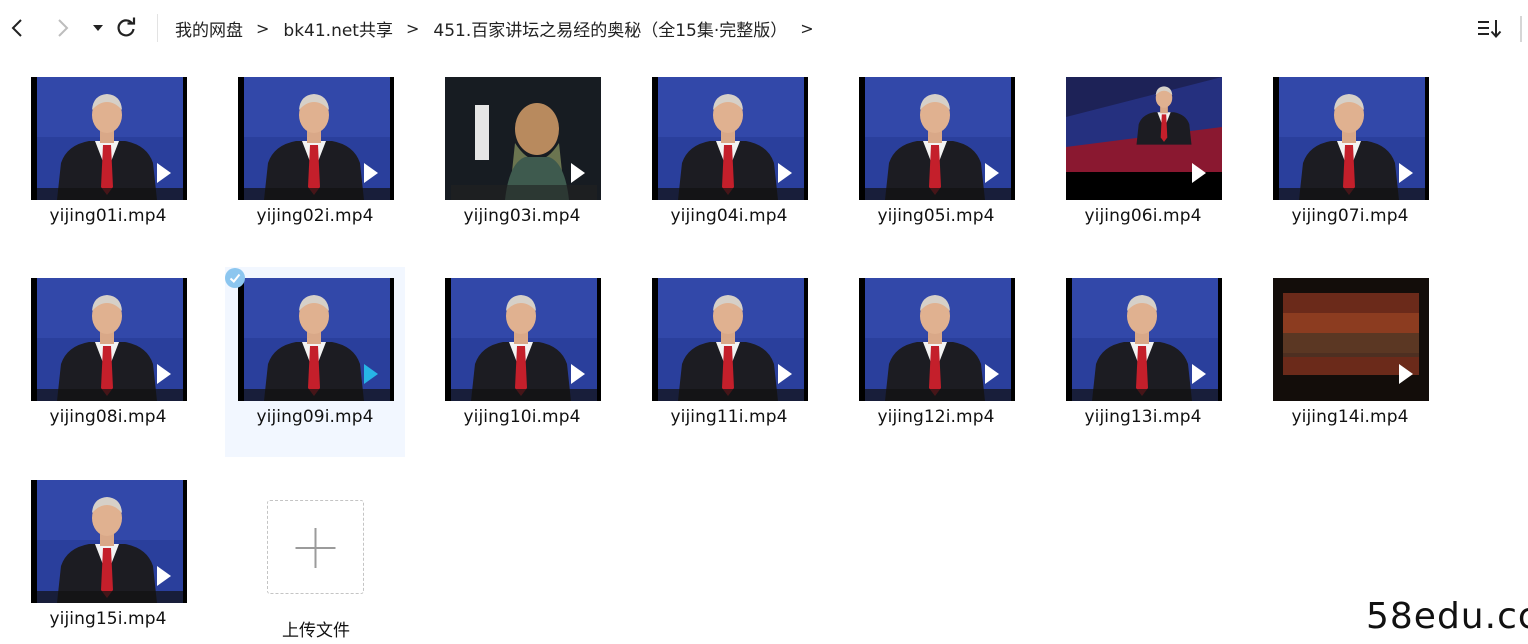 This screenshot has width=1528, height=644. Describe the element at coordinates (1143, 417) in the screenshot. I see `file-name: yijing13i.mp4` at that location.